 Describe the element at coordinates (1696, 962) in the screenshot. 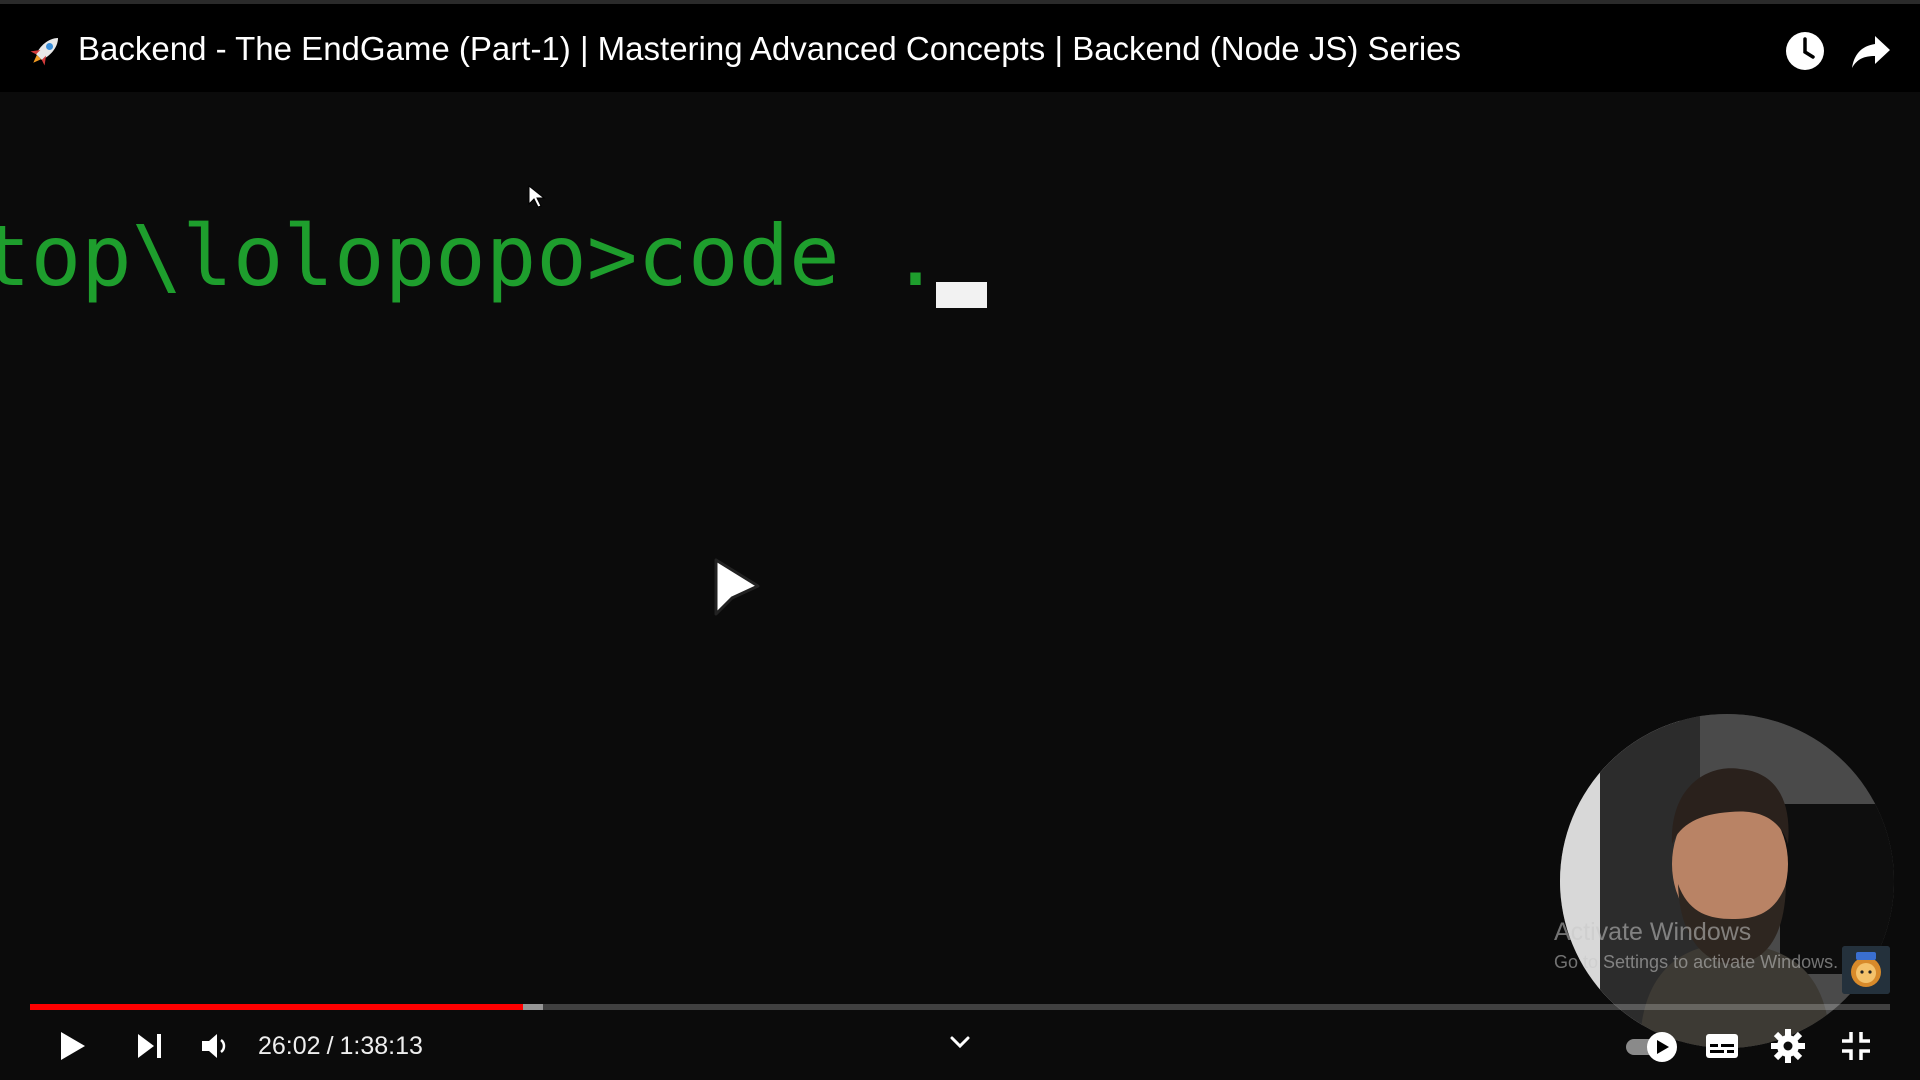

I see `activate-windows-subtitle: Go to Settings to activate Windows.` at that location.